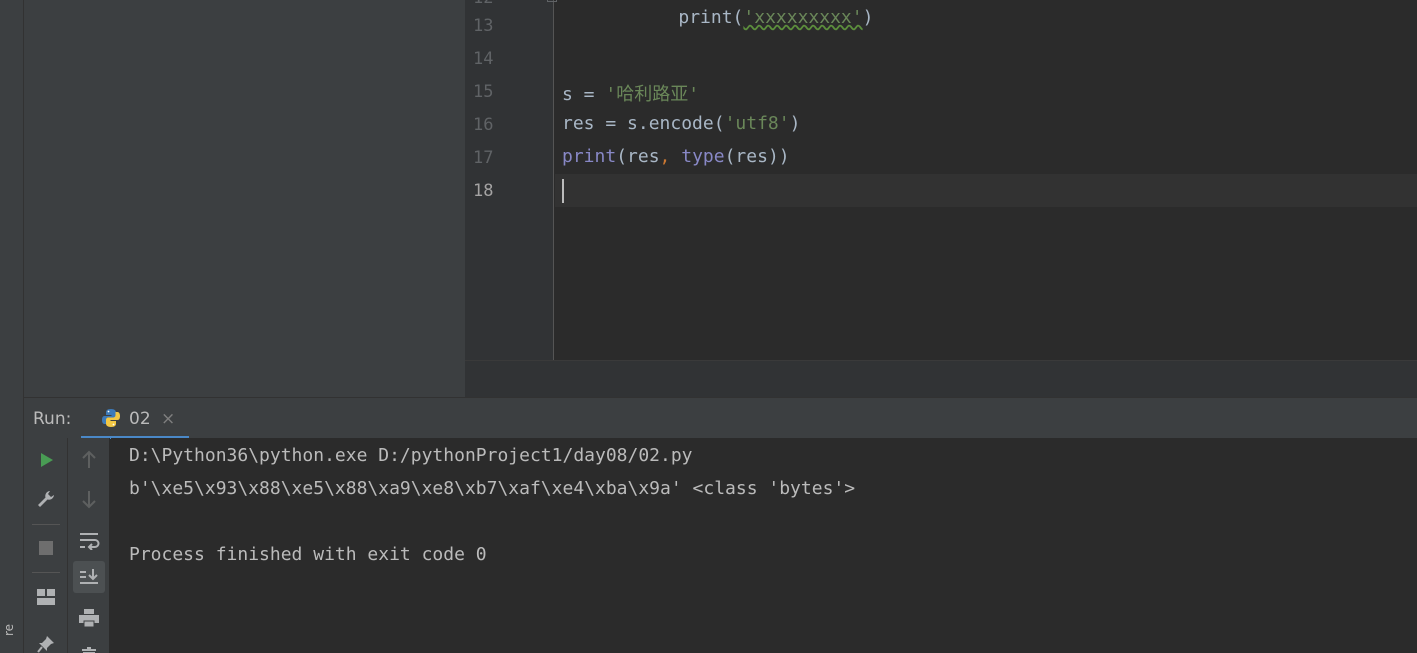 Image resolution: width=1417 pixels, height=653 pixels. I want to click on tab-run-02: 02 ×, so click(135, 418).